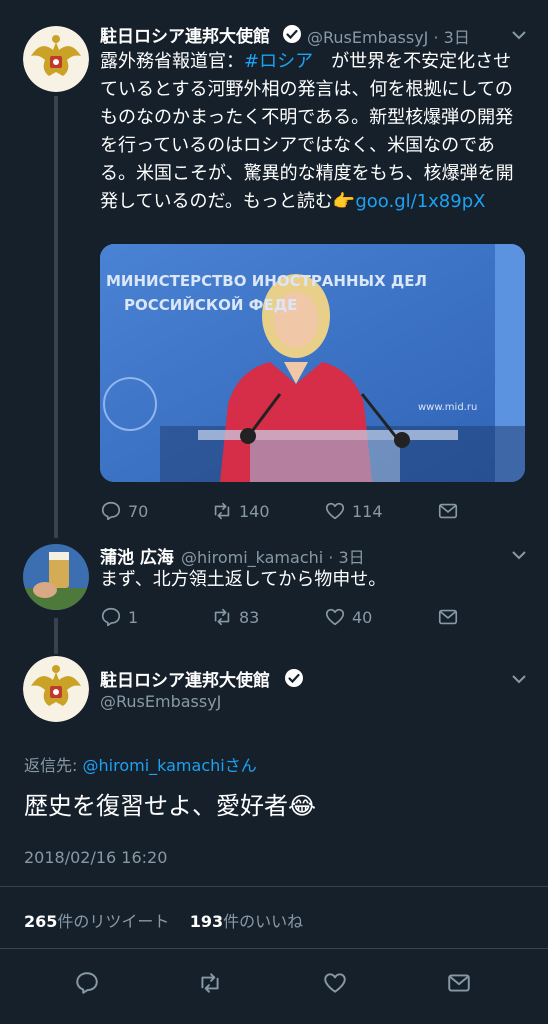  I want to click on user-avatar, so click(56, 577).